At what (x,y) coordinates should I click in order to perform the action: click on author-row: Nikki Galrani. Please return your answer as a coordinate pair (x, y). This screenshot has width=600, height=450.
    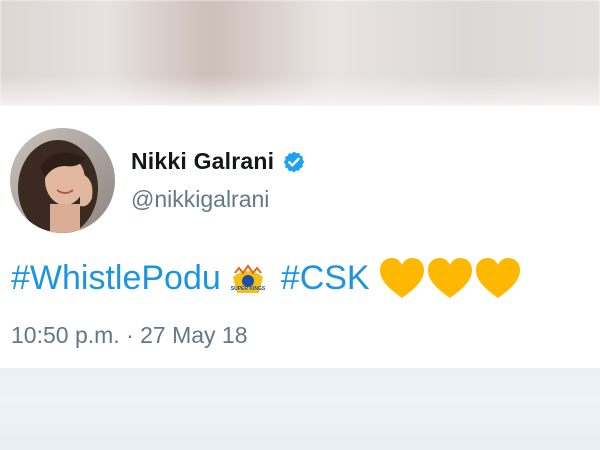
    Looking at the image, I should click on (218, 161).